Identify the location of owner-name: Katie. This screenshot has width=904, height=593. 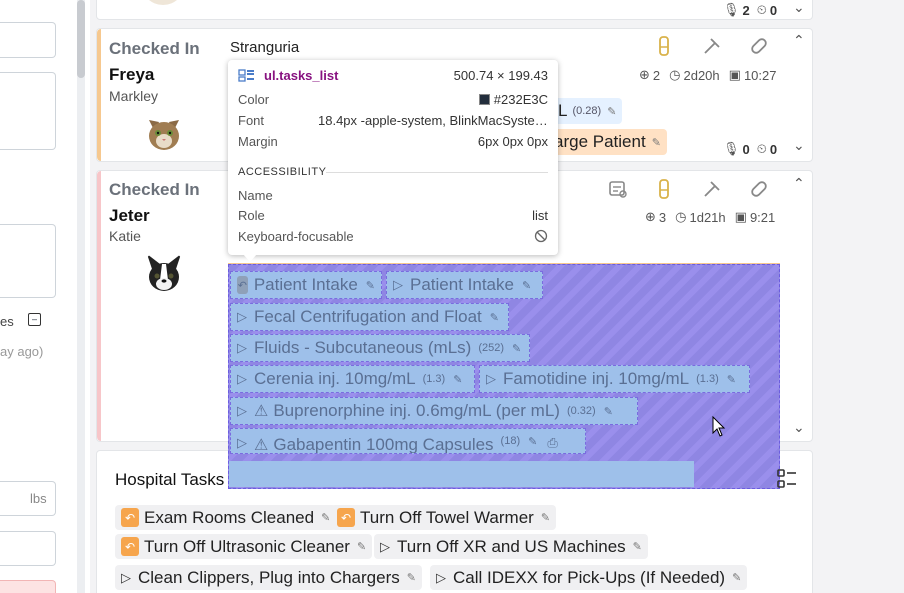
(125, 236).